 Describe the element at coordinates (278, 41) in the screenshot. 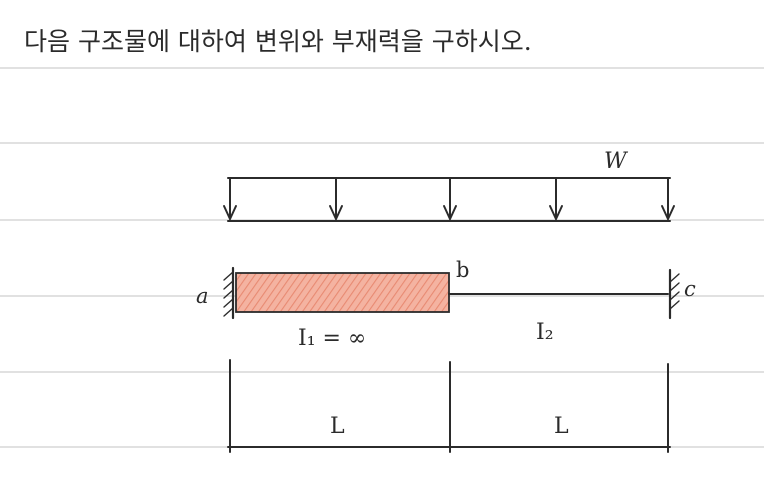

I see `problem-instruction: 다음 구조물에 대하여 변위와 부재력을 구하시오.` at that location.